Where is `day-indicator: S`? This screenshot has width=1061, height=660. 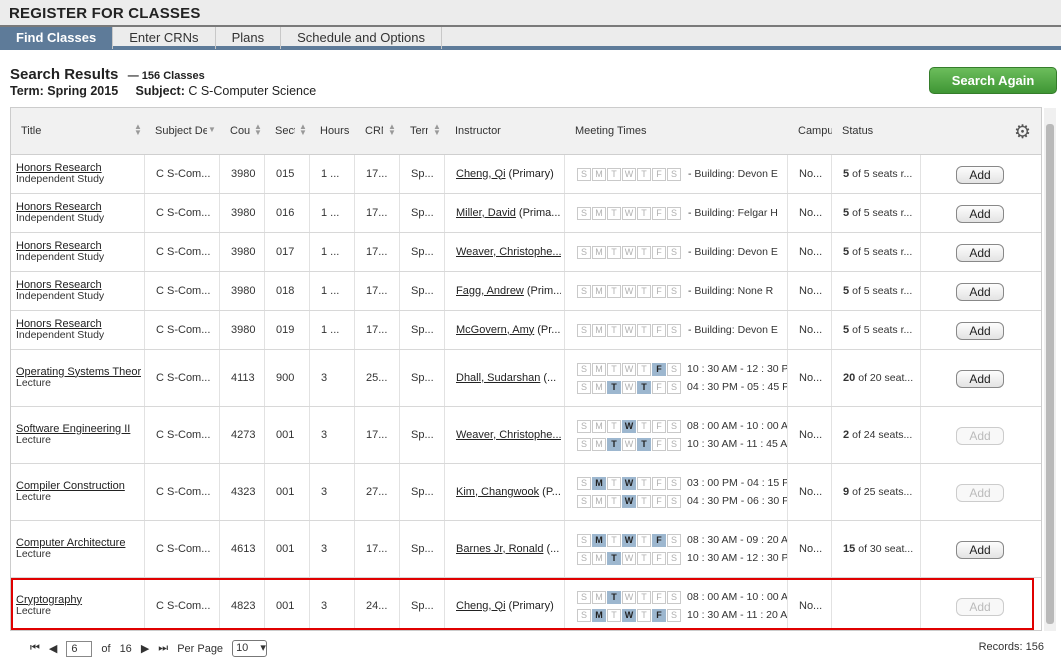 day-indicator: S is located at coordinates (674, 174).